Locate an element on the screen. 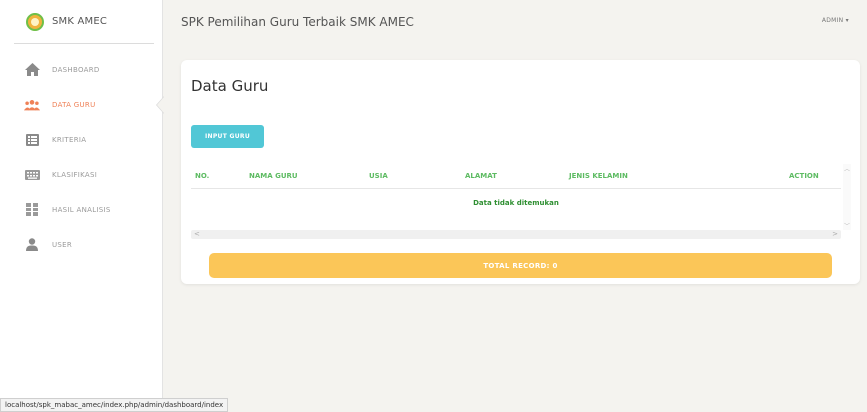  sidebar-item-kriteria: KRITERIA is located at coordinates (81, 139).